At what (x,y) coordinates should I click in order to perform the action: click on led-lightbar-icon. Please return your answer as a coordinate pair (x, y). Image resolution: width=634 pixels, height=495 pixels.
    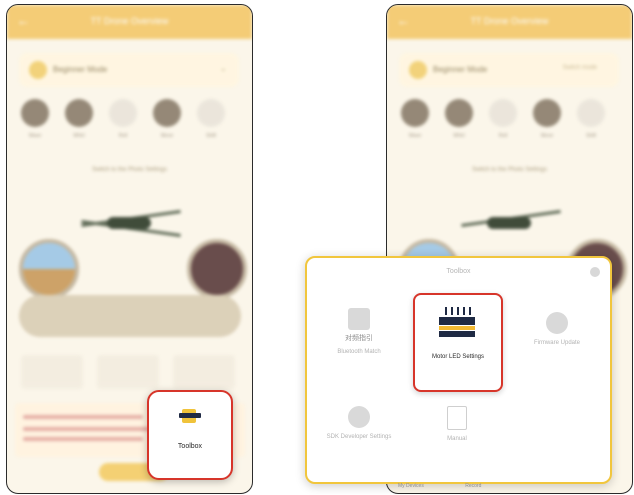
    Looking at the image, I should click on (458, 311).